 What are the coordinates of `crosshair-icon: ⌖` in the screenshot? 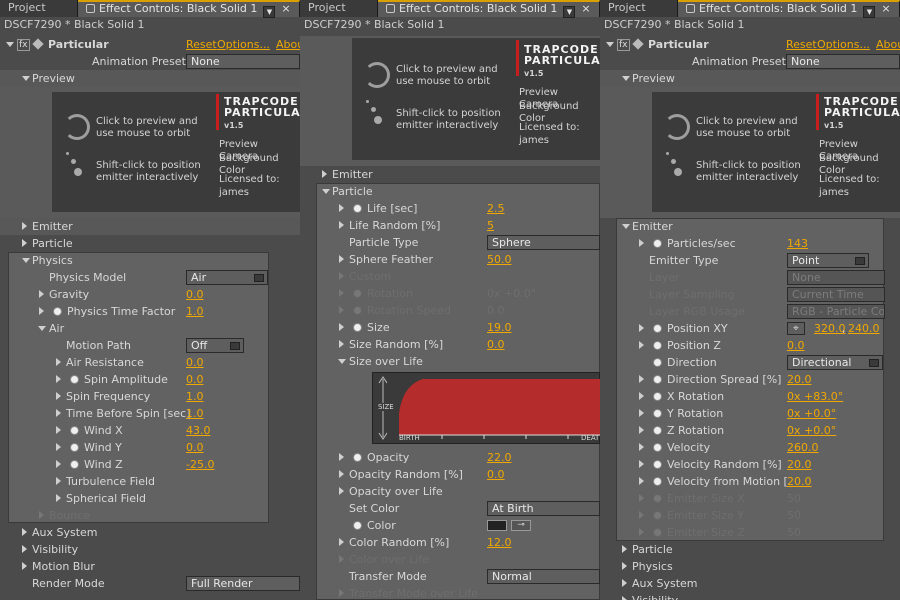 It's located at (796, 328).